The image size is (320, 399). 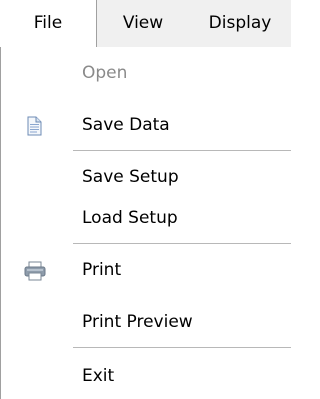 I want to click on menu-item-label: Open, so click(x=105, y=73).